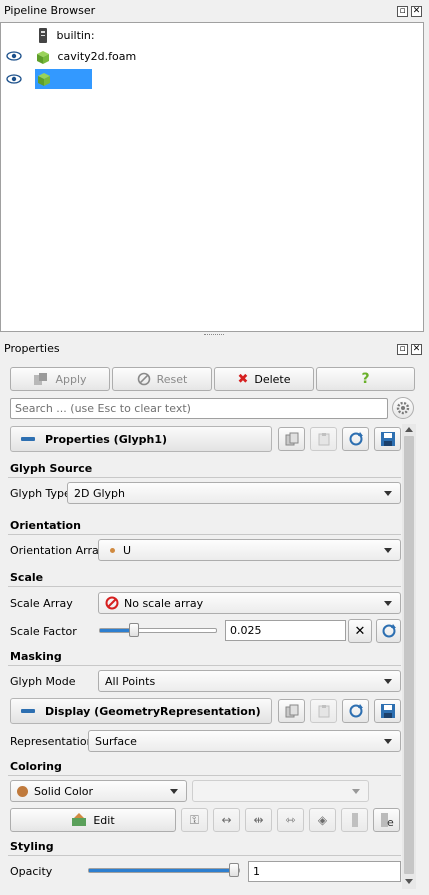 This screenshot has width=429, height=895. I want to click on masking-heading: Masking, so click(36, 656).